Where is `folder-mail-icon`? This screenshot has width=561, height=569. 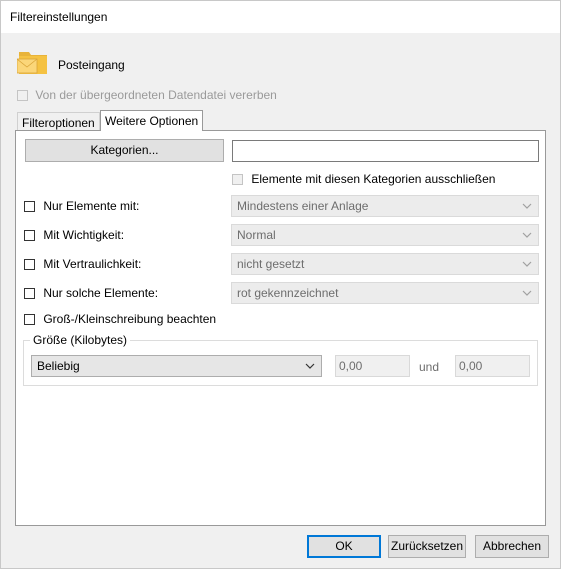
folder-mail-icon is located at coordinates (32, 61).